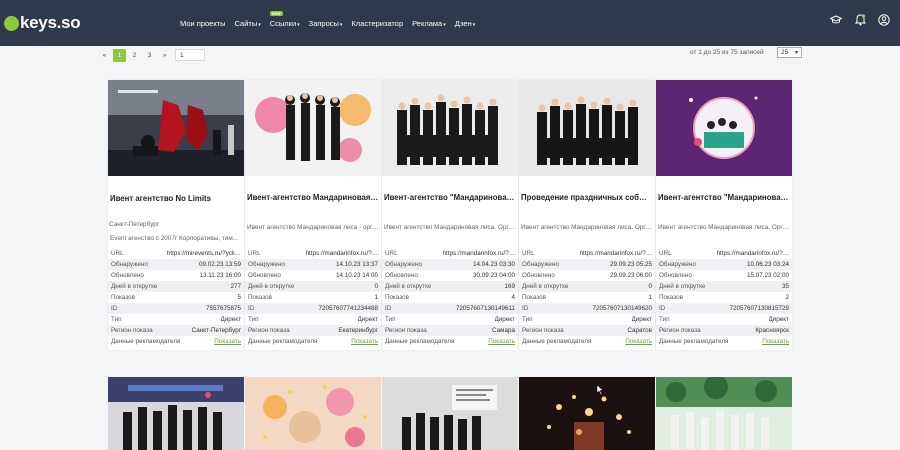 Image resolution: width=900 pixels, height=450 pixels. What do you see at coordinates (671, 297) in the screenshot?
I see `row-label: Показов` at bounding box center [671, 297].